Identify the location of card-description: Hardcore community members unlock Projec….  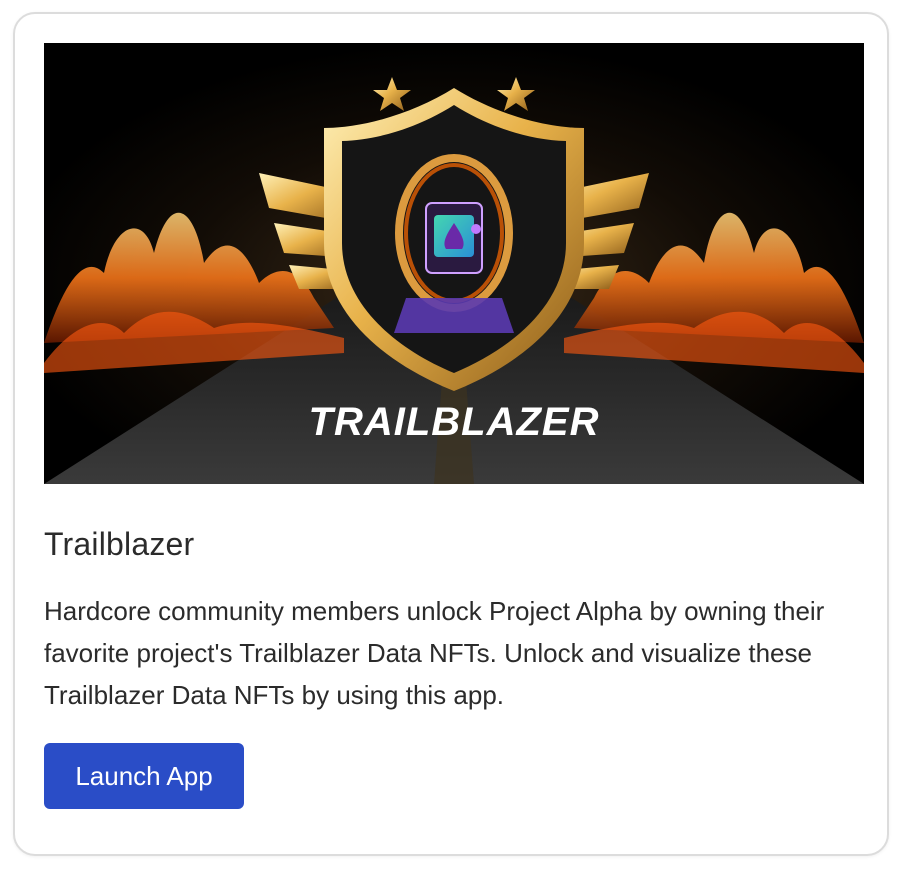
(434, 653).